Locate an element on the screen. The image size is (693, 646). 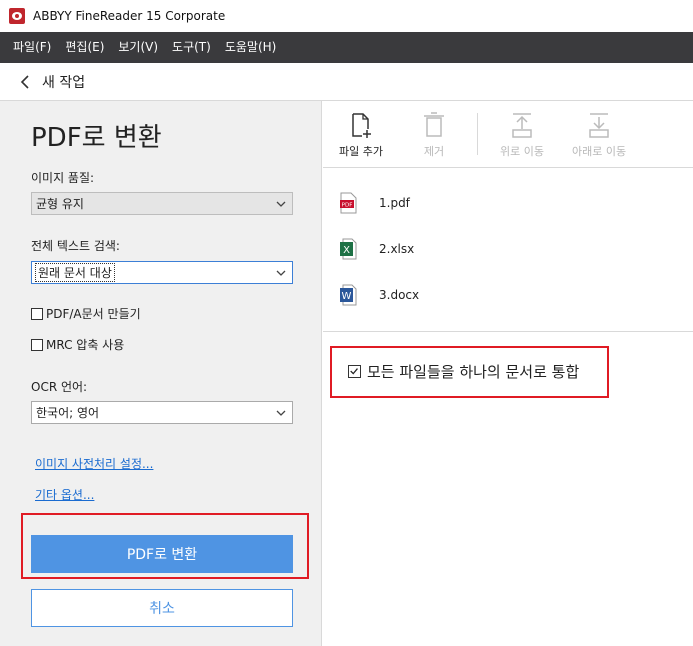
move-up-label: 위로 이동 is located at coordinates (522, 151).